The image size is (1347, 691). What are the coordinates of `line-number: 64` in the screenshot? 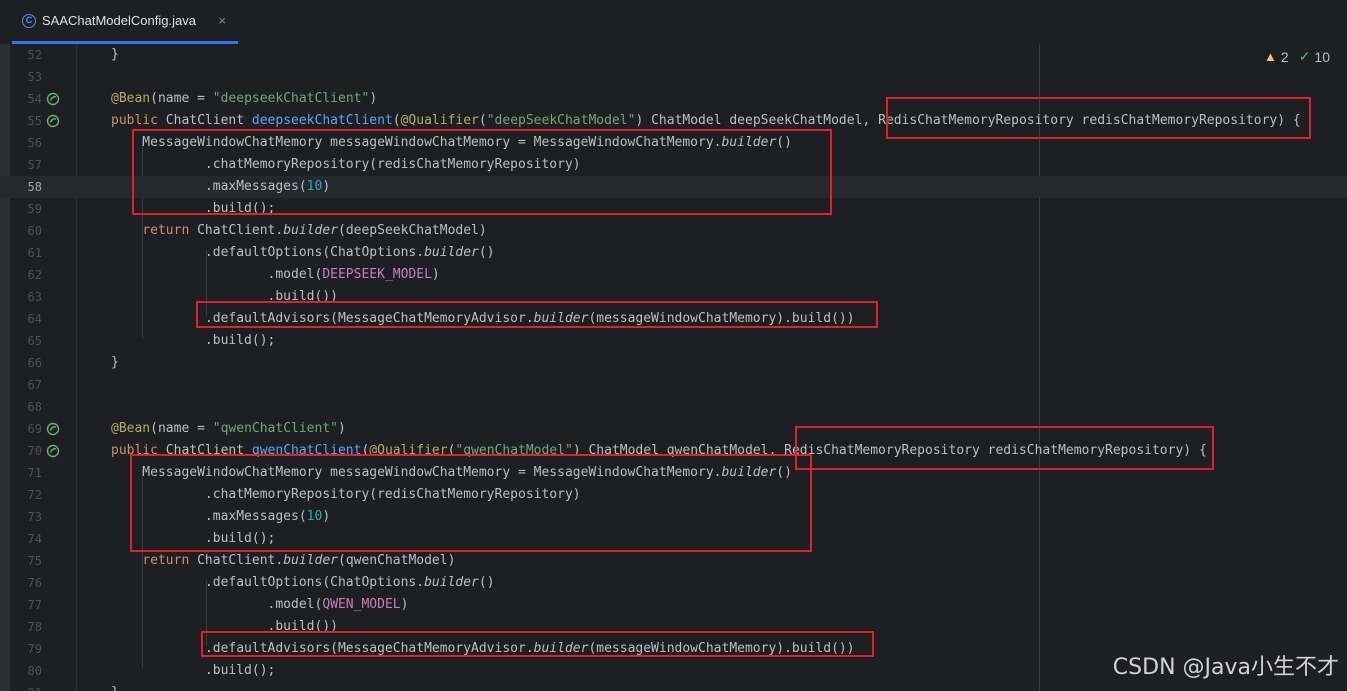 It's located at (34, 319).